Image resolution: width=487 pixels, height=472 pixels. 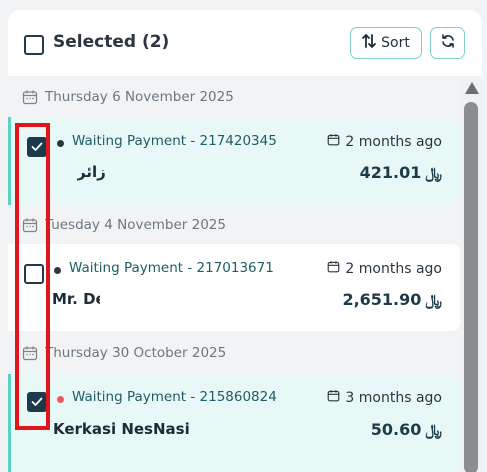 What do you see at coordinates (471, 287) in the screenshot?
I see `scrollbar-thumb` at bounding box center [471, 287].